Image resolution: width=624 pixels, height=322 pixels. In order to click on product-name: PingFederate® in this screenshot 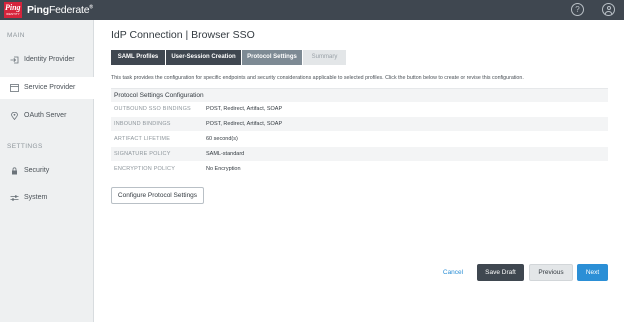, I will do `click(60, 10)`.